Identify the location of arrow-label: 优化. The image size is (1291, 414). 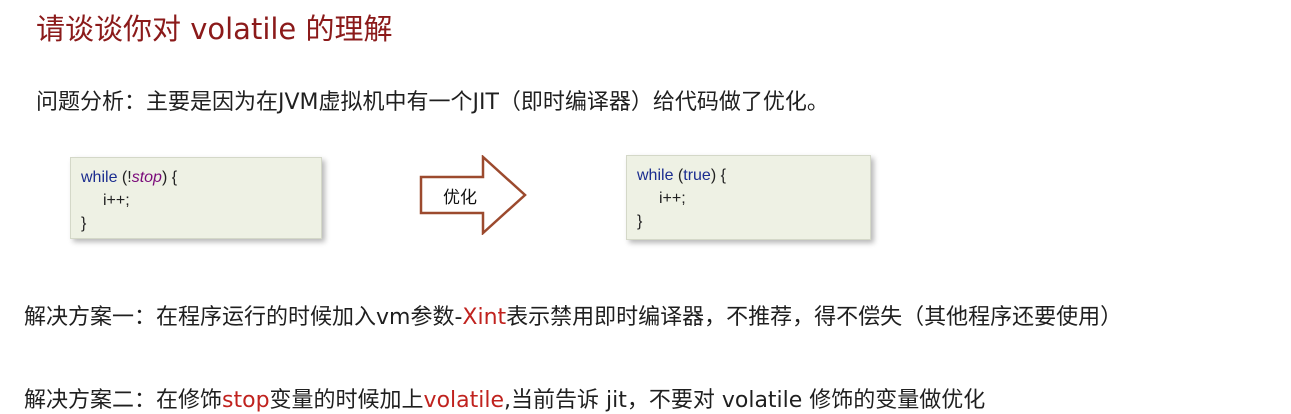
(460, 198).